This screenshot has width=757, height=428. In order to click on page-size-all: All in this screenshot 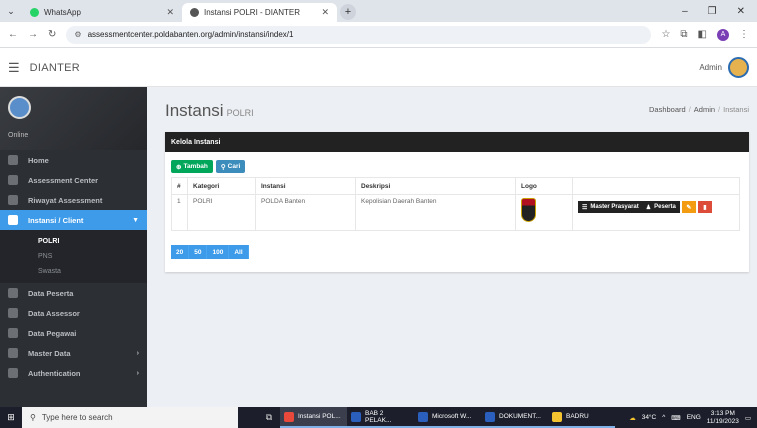, I will do `click(239, 252)`.